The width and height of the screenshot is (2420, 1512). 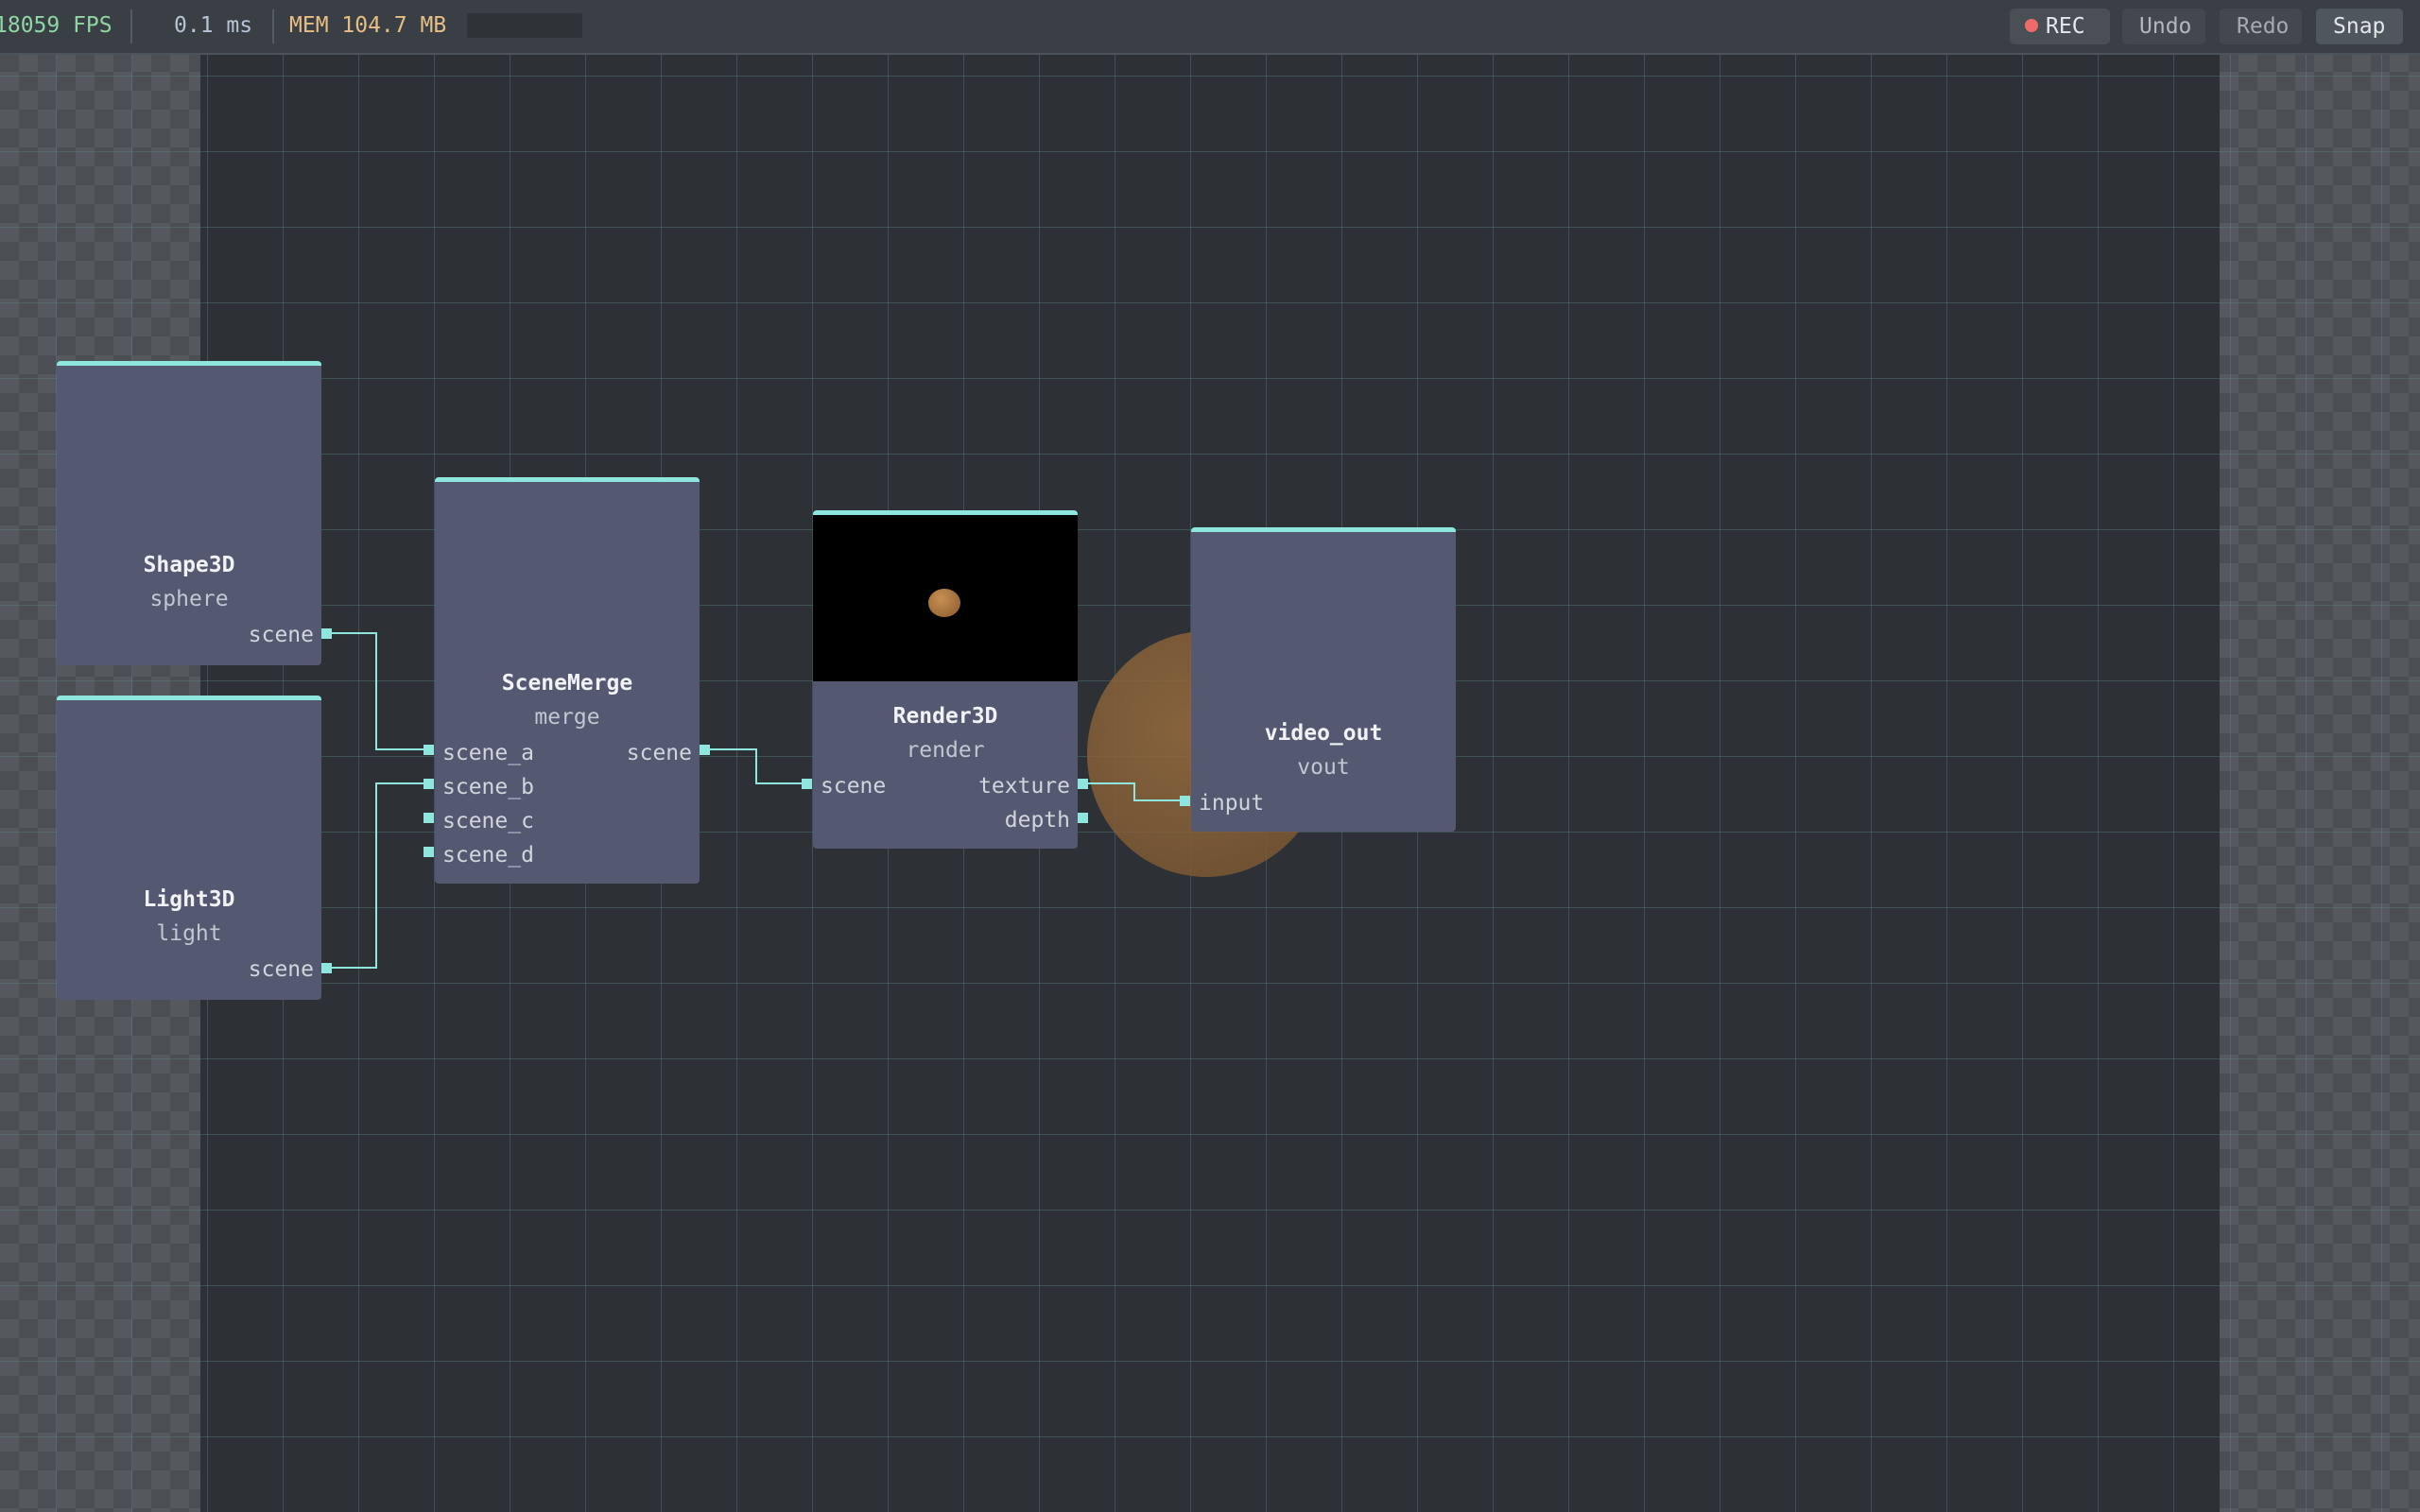 I want to click on node-subtitle: render, so click(x=945, y=750).